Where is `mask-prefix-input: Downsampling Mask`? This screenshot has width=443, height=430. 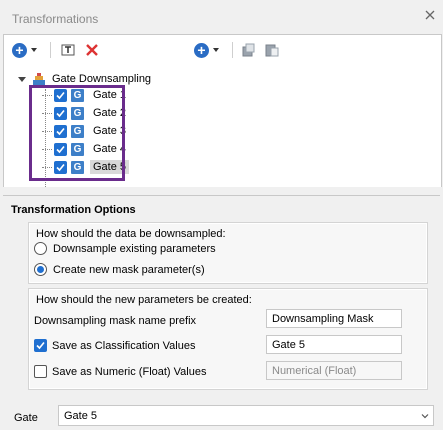 mask-prefix-input: Downsampling Mask is located at coordinates (334, 318).